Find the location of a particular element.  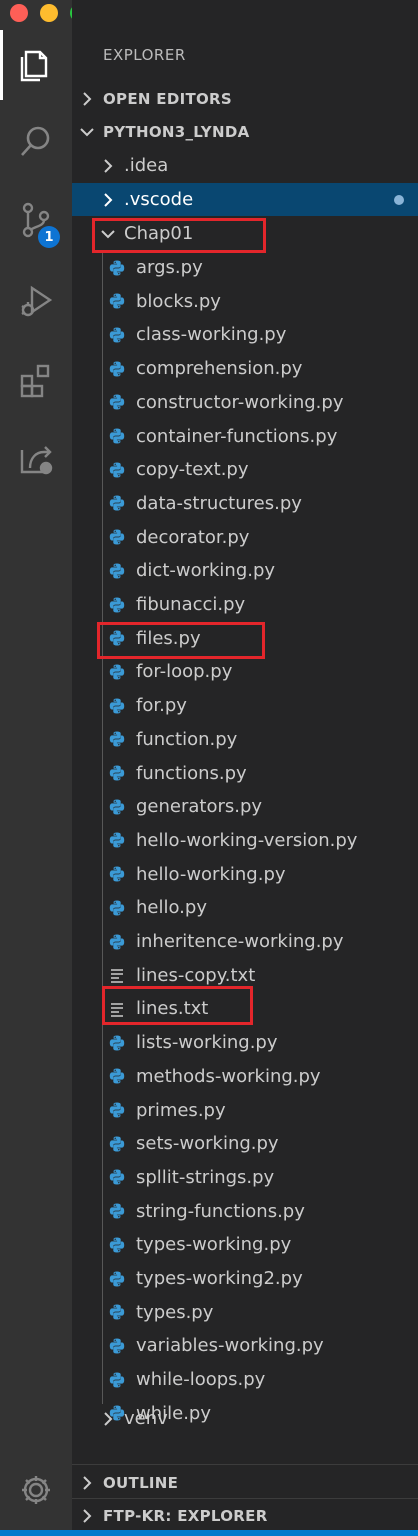

file-item: for.py is located at coordinates (245, 705).